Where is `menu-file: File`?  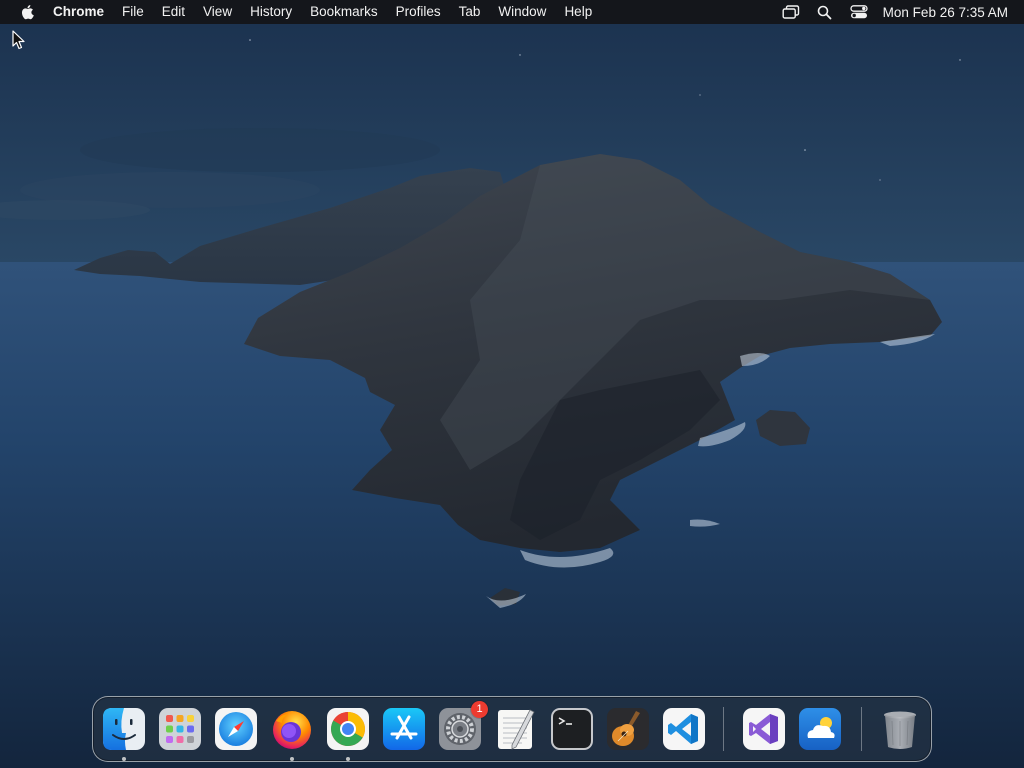
menu-file: File is located at coordinates (133, 12).